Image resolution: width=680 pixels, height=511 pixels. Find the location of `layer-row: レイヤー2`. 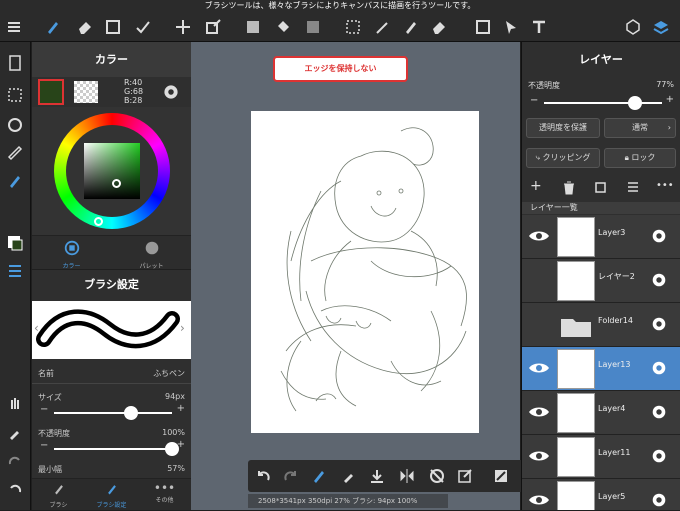

layer-row: レイヤー2 is located at coordinates (601, 281).